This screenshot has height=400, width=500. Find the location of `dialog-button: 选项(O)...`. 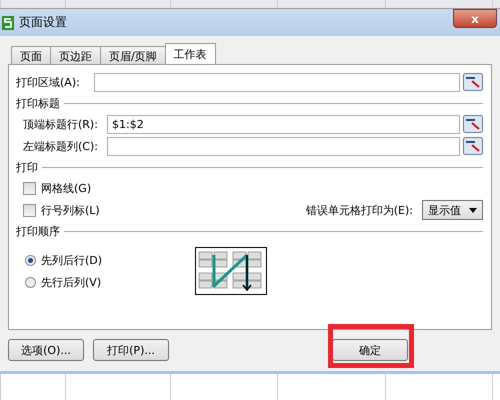

dialog-button: 选项(O)... is located at coordinates (46, 350).